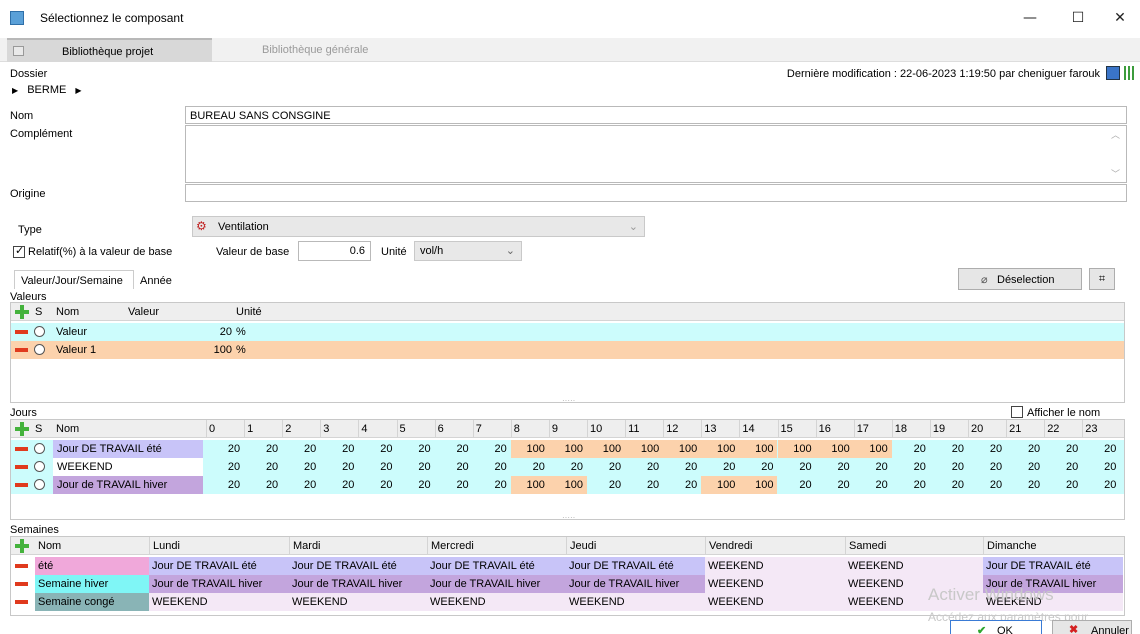  What do you see at coordinates (1017, 412) in the screenshot?
I see `afficher-nom-checkbox` at bounding box center [1017, 412].